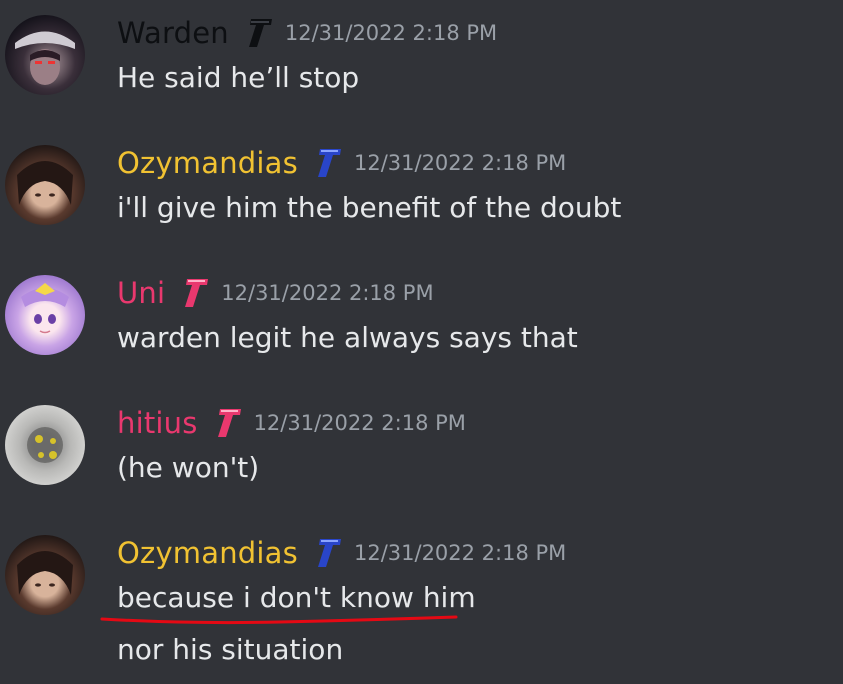  I want to click on username: hitius, so click(157, 423).